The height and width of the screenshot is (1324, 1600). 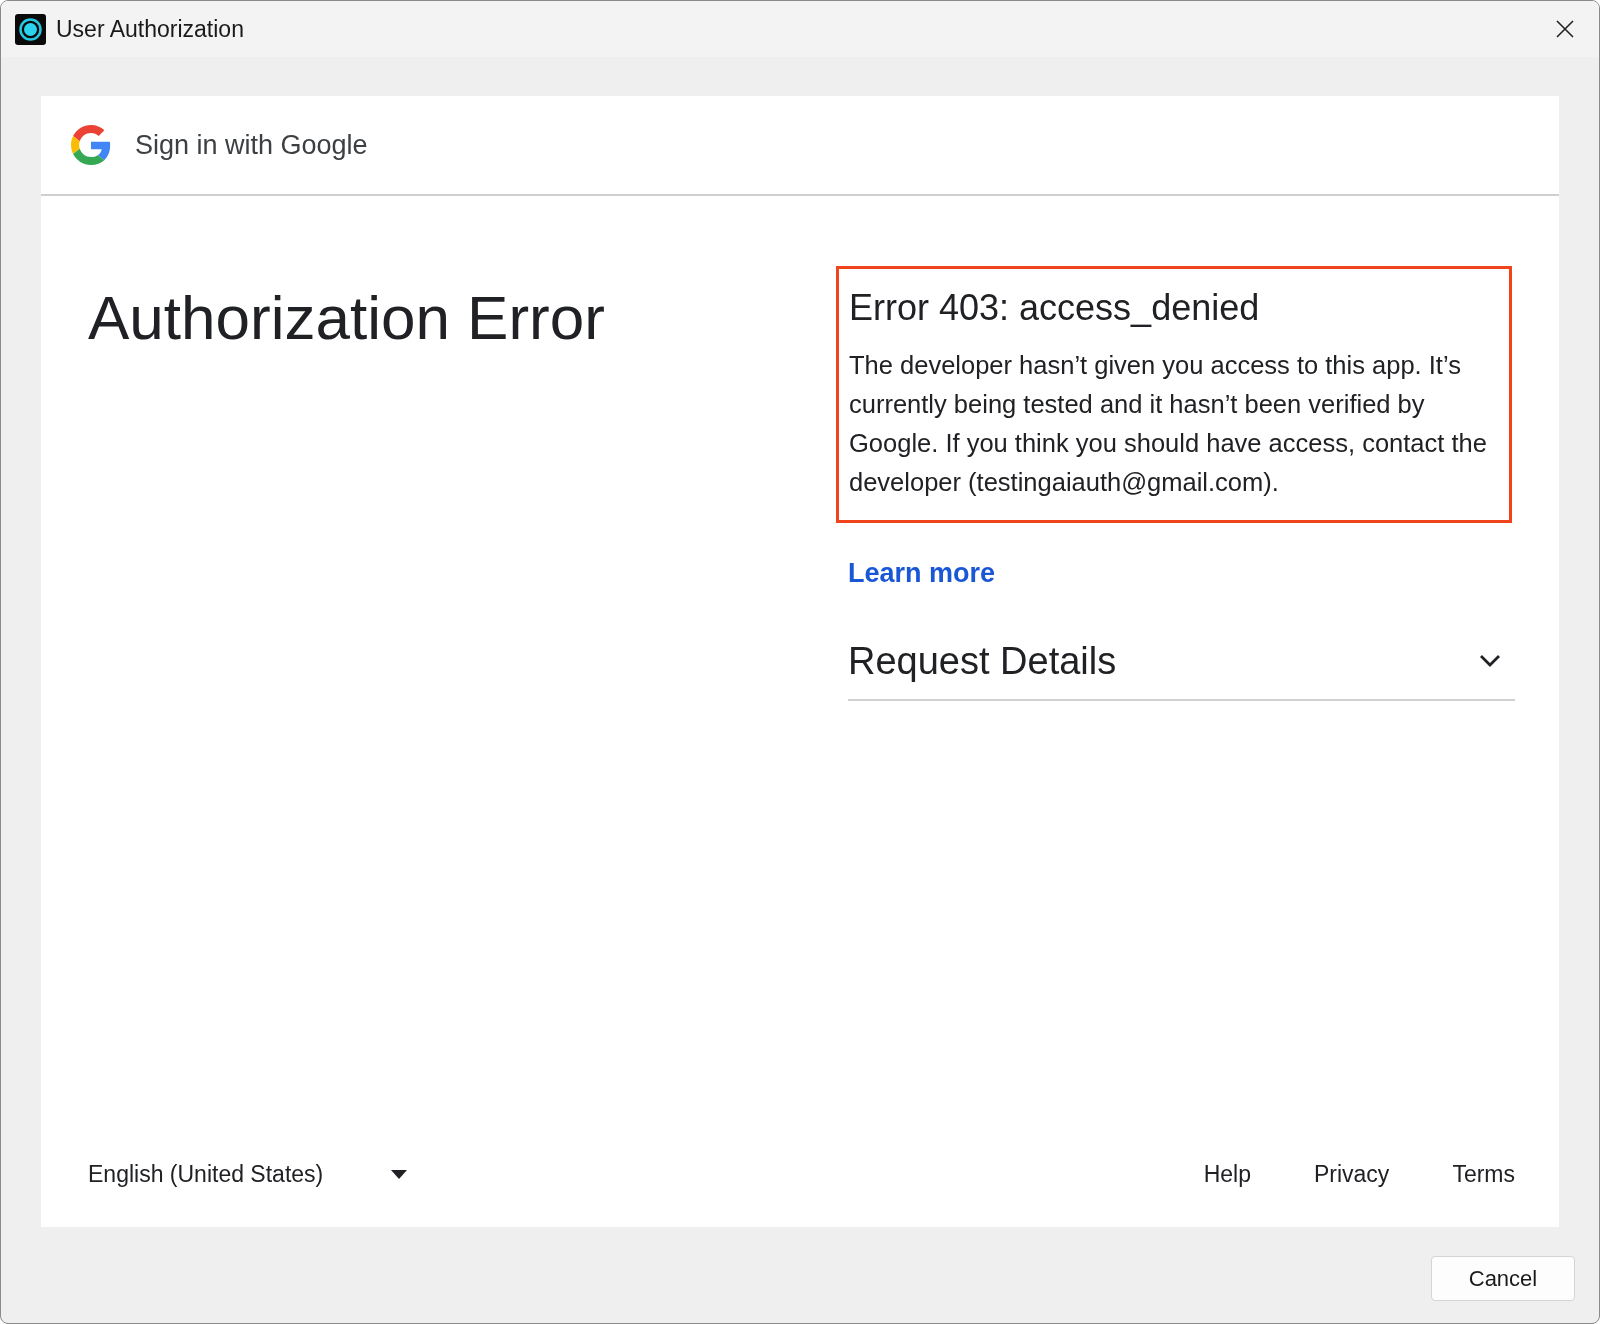 What do you see at coordinates (251, 145) in the screenshot?
I see `sign-in-title: Sign in with Google` at bounding box center [251, 145].